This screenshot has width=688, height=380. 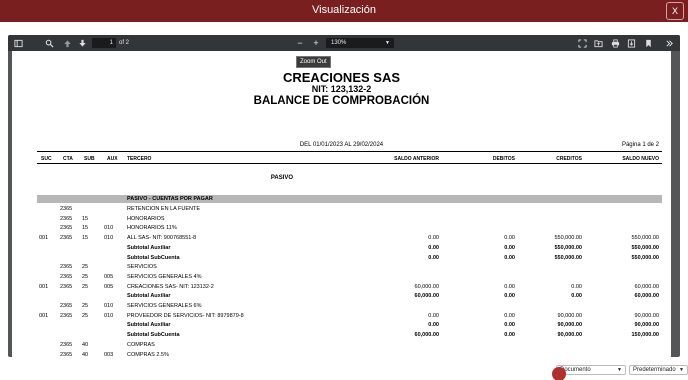 I want to click on col-header-creditos: CREDITOS, so click(x=569, y=159).